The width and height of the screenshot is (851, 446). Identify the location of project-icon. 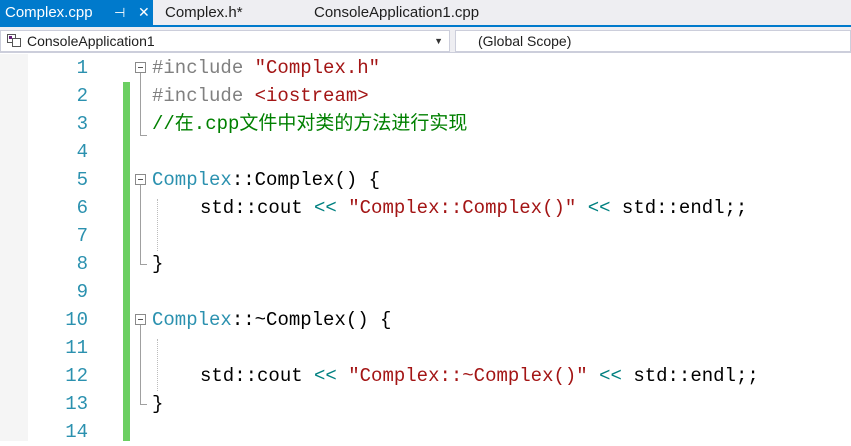
(14, 40).